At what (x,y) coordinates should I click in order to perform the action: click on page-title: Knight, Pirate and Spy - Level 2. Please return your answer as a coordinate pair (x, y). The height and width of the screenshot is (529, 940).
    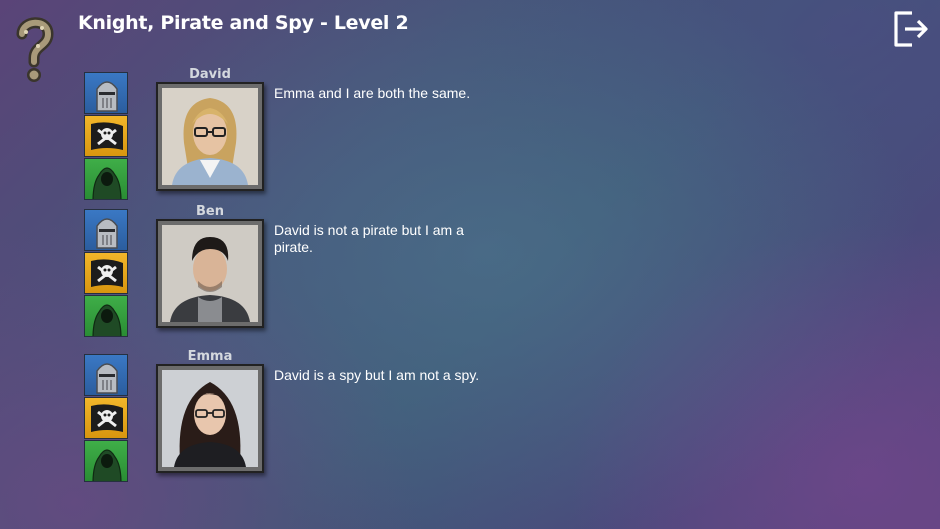
    Looking at the image, I should click on (243, 23).